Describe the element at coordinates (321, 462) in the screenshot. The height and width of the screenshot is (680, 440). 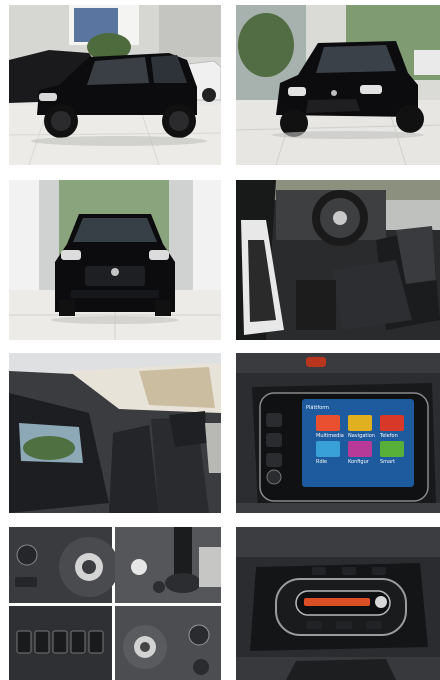
I see `app-label-4: Rdie` at that location.